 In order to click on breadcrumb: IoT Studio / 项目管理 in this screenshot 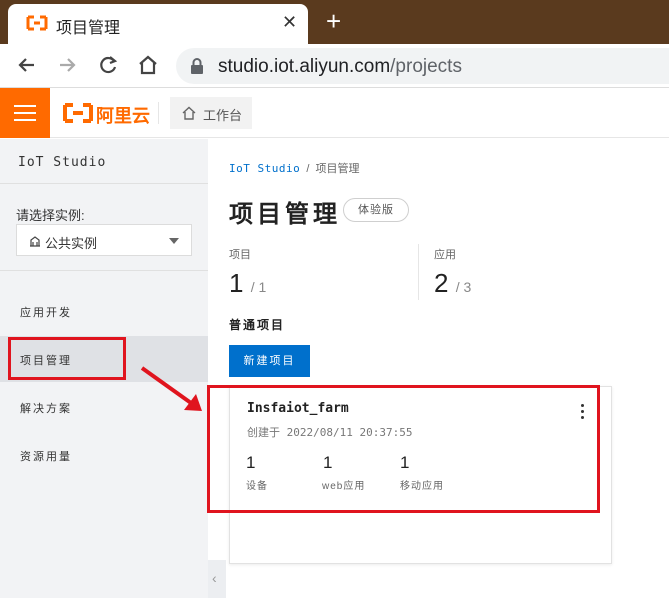, I will do `click(294, 168)`.